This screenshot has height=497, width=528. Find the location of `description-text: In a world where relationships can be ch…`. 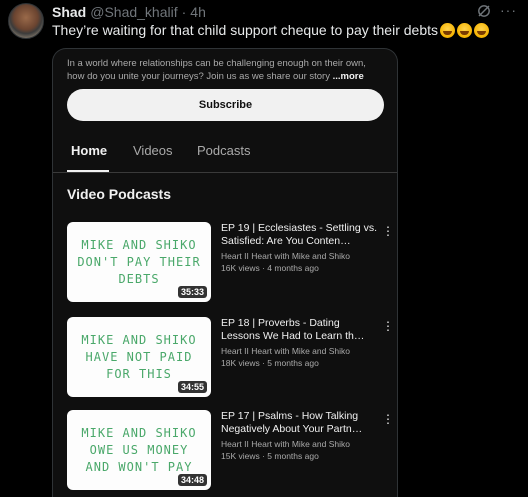

description-text: In a world where relationships can be ch… is located at coordinates (216, 70).